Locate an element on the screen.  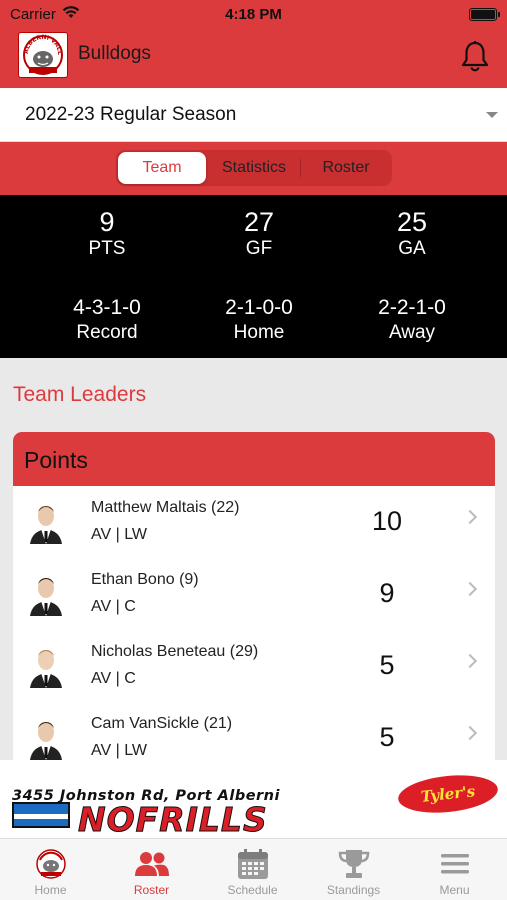
player-name: Nicholas Beneteau (29) is located at coordinates (175, 651).